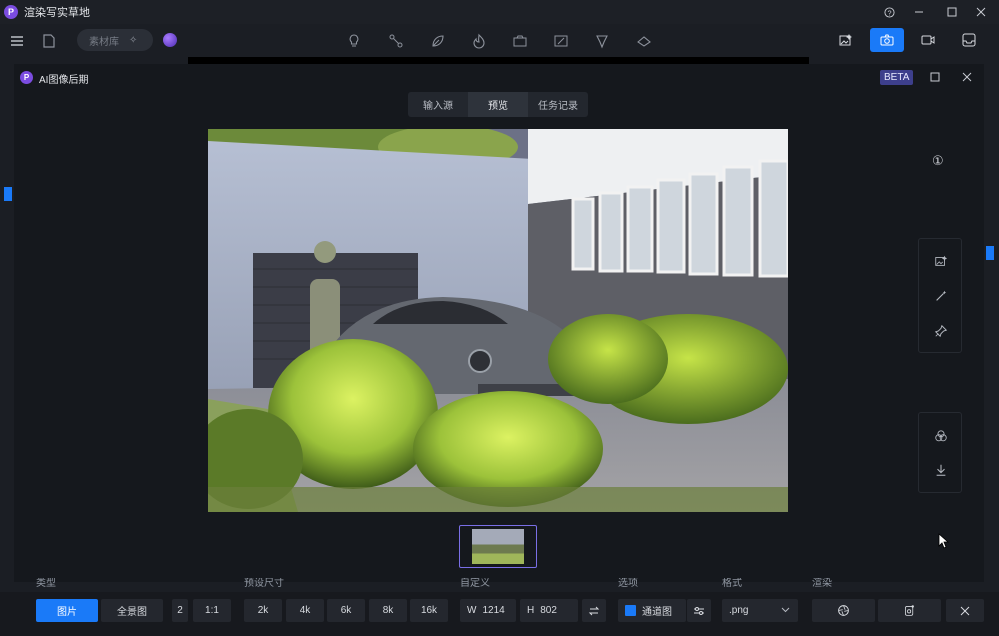 This screenshot has height=636, width=999. What do you see at coordinates (969, 40) in the screenshot?
I see `inbox-tab` at bounding box center [969, 40].